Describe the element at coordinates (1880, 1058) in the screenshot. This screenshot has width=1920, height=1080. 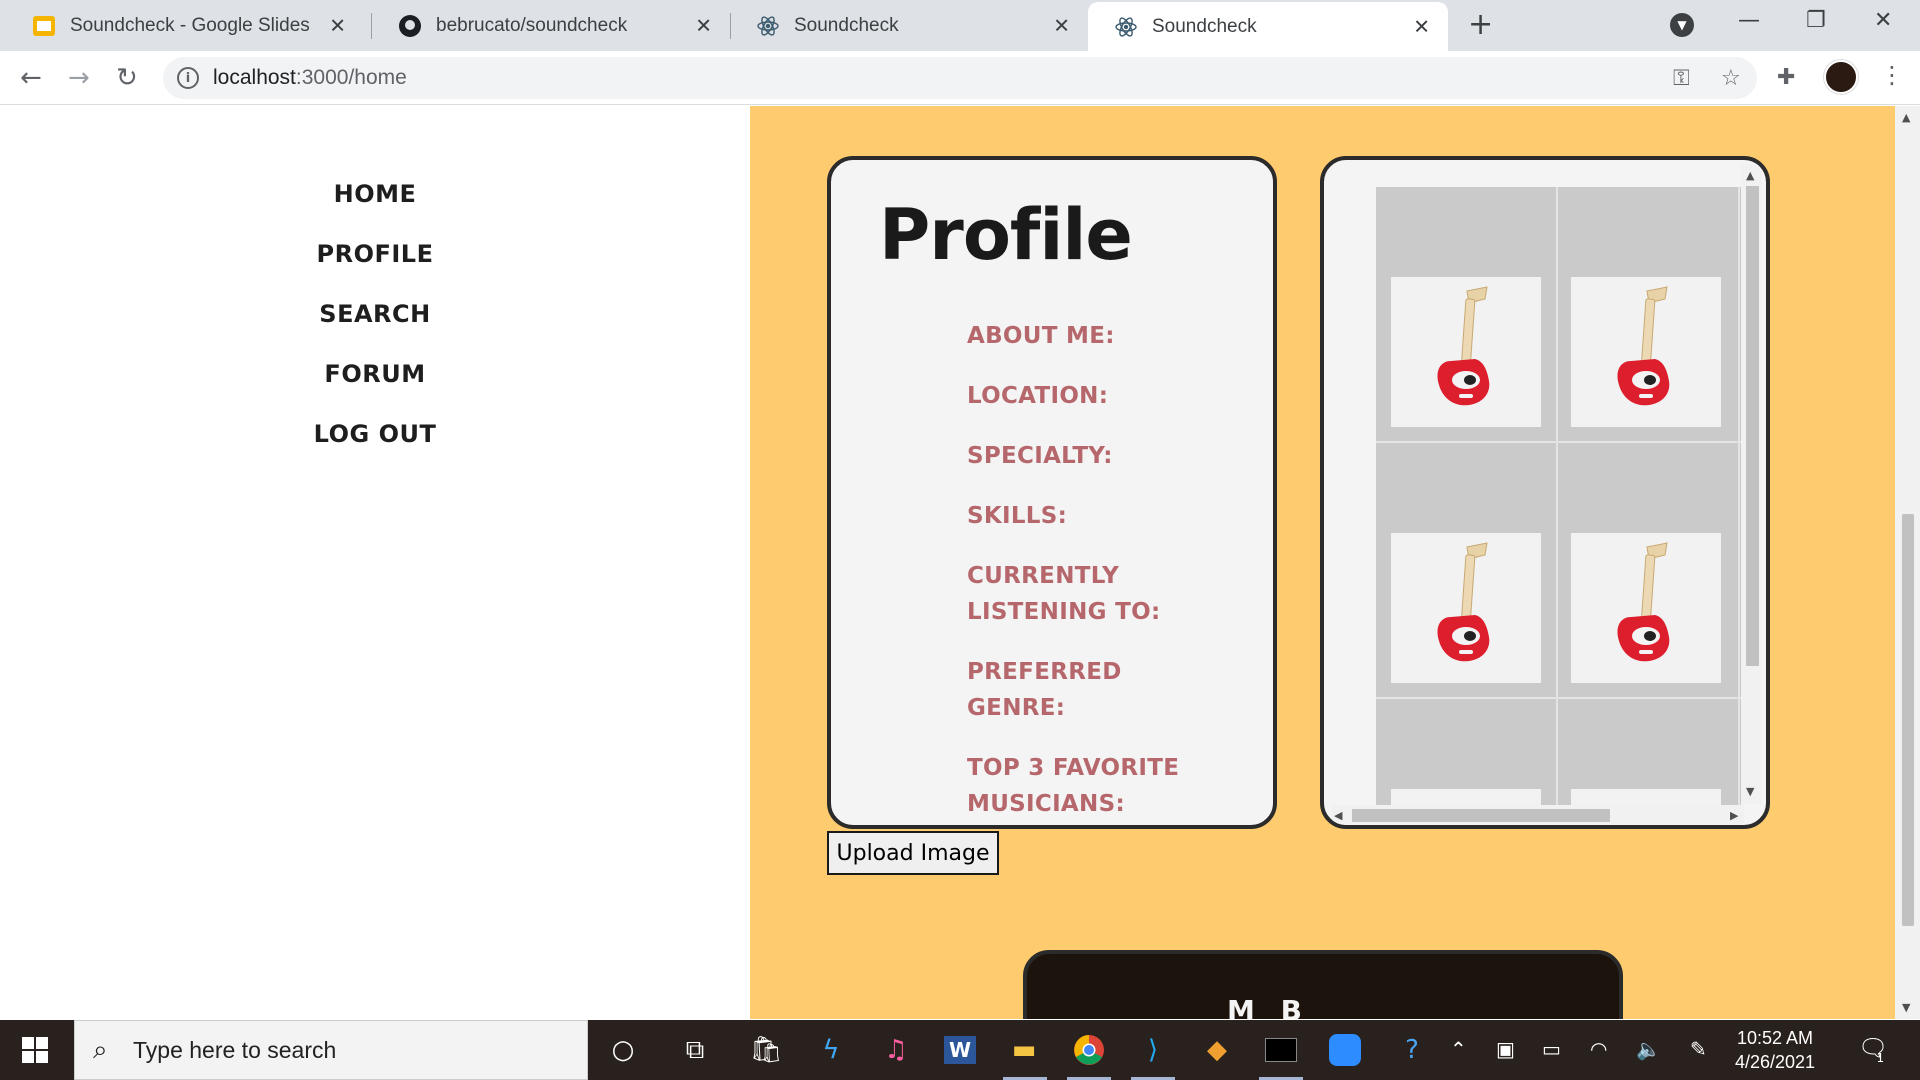
I see `notification-count: 1` at that location.